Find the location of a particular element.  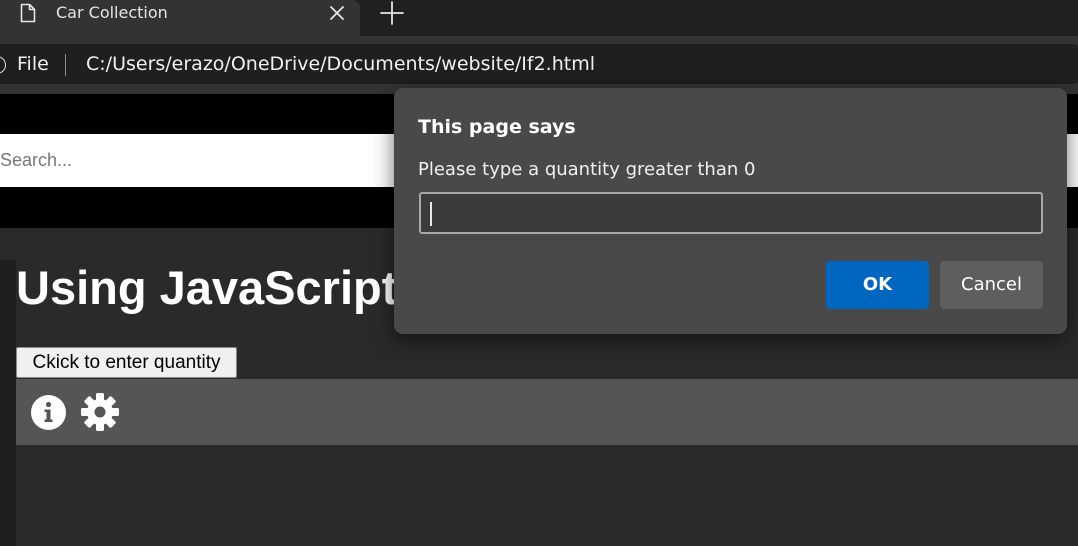

tab-title: Car Collection is located at coordinates (112, 12).